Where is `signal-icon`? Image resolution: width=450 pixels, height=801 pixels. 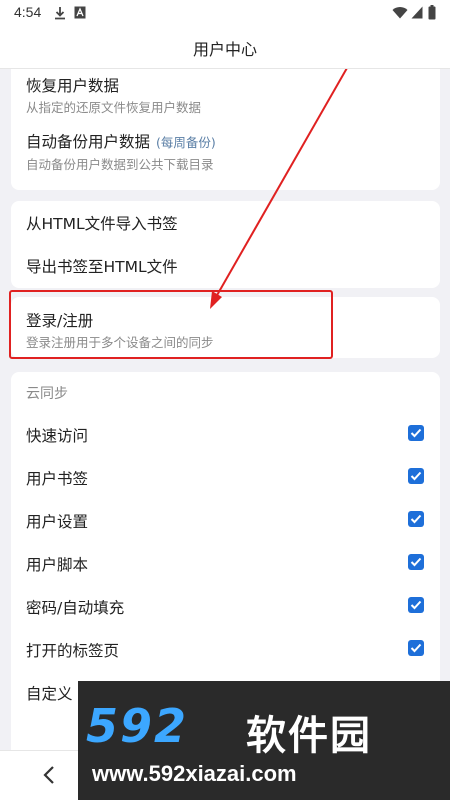
signal-icon is located at coordinates (417, 12).